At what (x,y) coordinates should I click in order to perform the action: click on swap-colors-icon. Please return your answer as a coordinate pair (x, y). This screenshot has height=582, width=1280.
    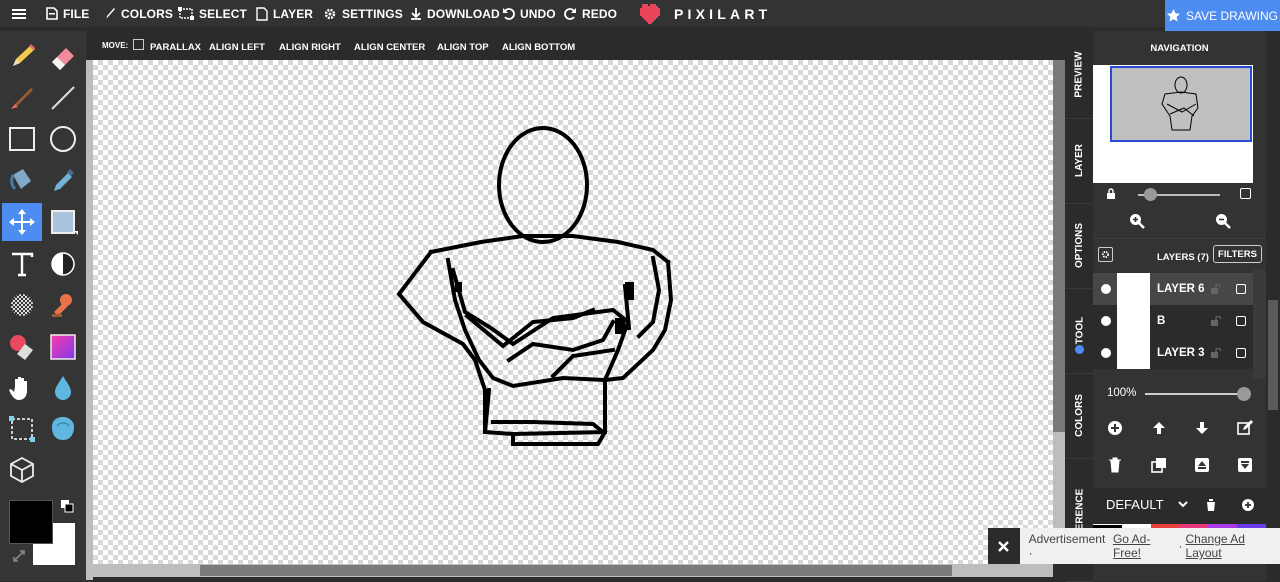
    Looking at the image, I should click on (67, 506).